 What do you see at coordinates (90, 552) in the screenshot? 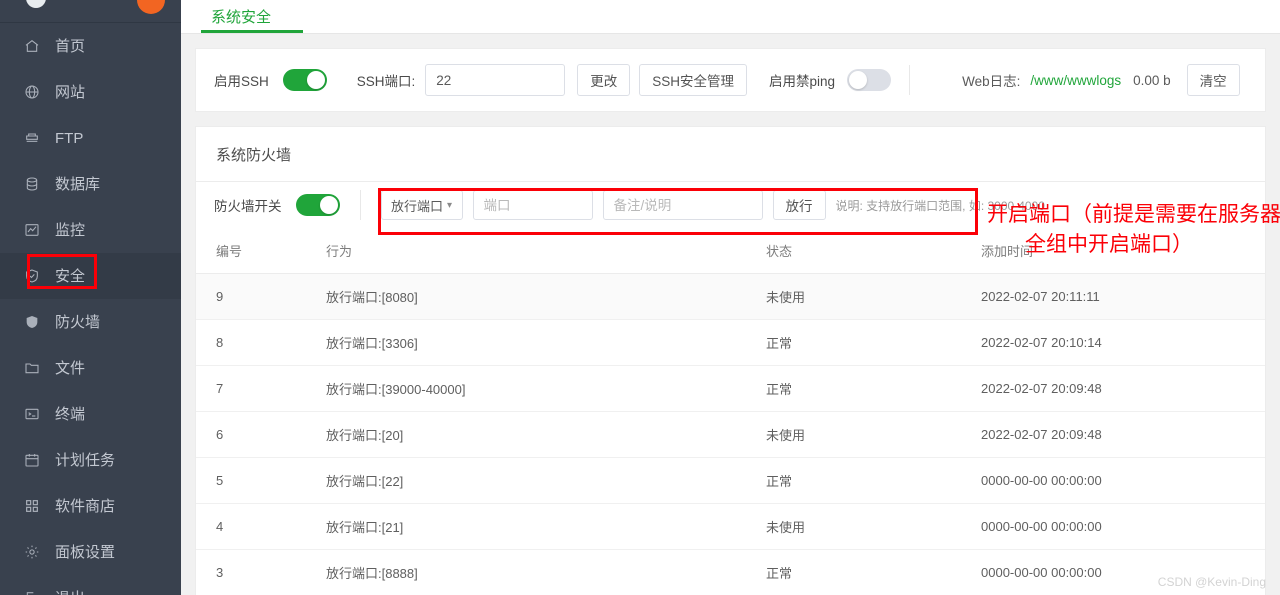
I see `sidebar-item-settings: 面板设置` at bounding box center [90, 552].